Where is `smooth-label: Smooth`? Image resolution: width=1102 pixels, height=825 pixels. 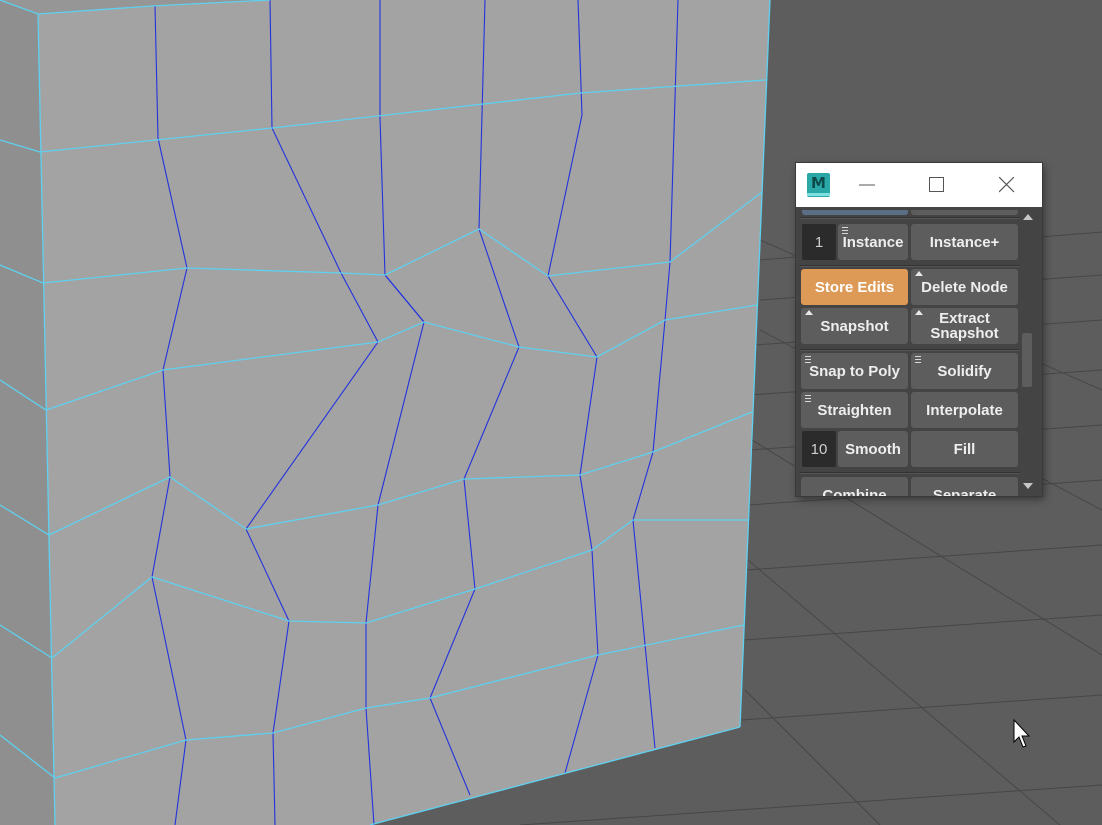 smooth-label: Smooth is located at coordinates (873, 449).